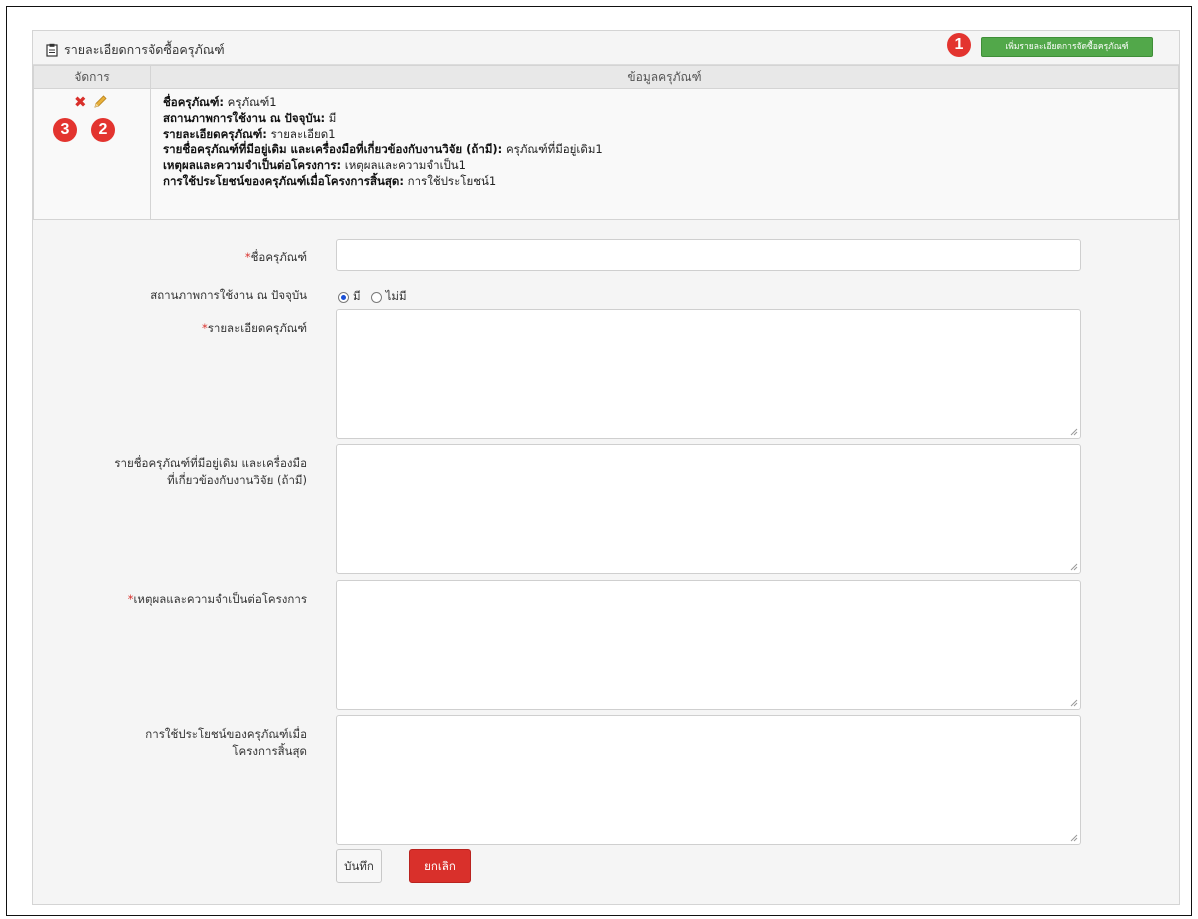 Image resolution: width=1198 pixels, height=919 pixels. Describe the element at coordinates (228, 295) in the screenshot. I see `usage-status-label: สถานภาพการใช้งาน ณ ปัจจุบัน` at that location.